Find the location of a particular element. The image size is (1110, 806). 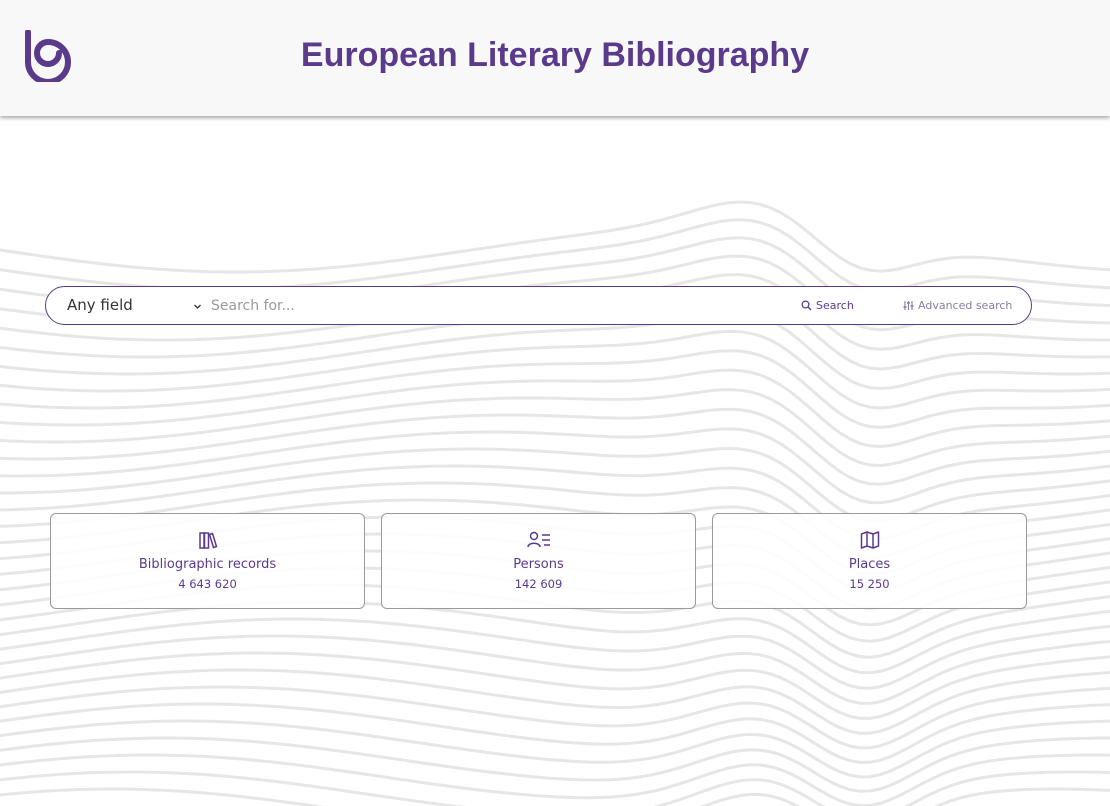

stat-card-bibliographic-records: Bibliographic records 4 643 620 is located at coordinates (207, 561).